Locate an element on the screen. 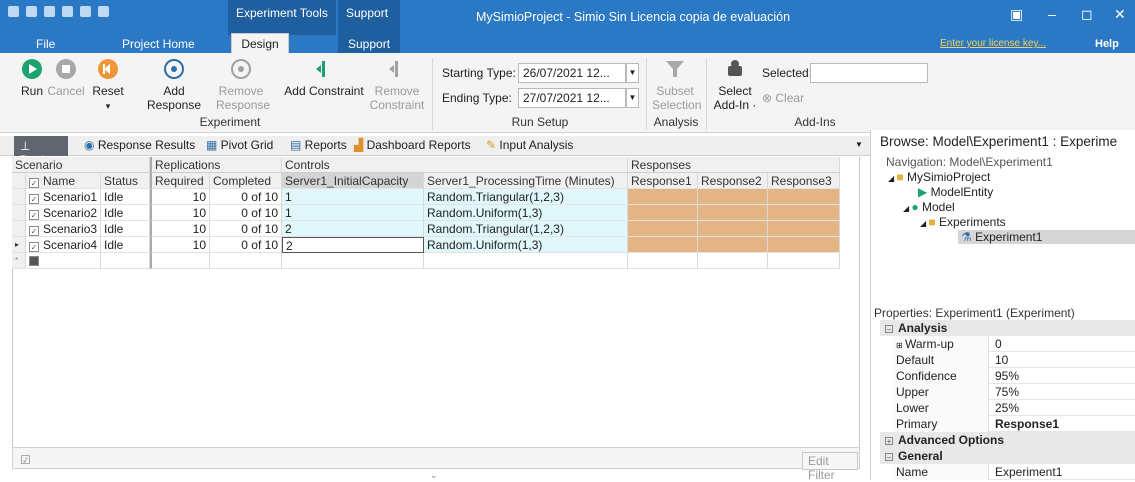 This screenshot has height=482, width=1135. tab-input-analysis: ✎ Input Analysis is located at coordinates (529, 145).